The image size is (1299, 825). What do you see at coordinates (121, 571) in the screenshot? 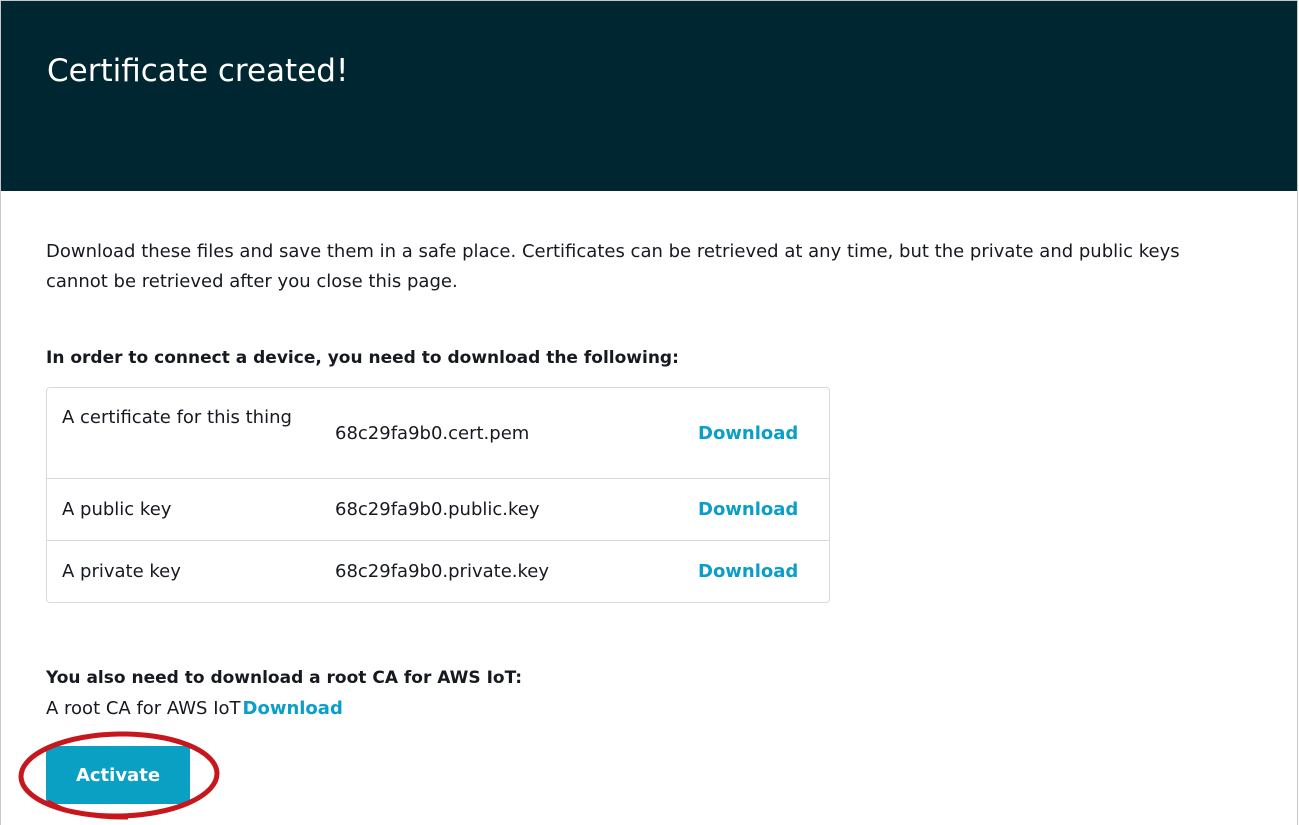
I see `file-description: A private key` at bounding box center [121, 571].